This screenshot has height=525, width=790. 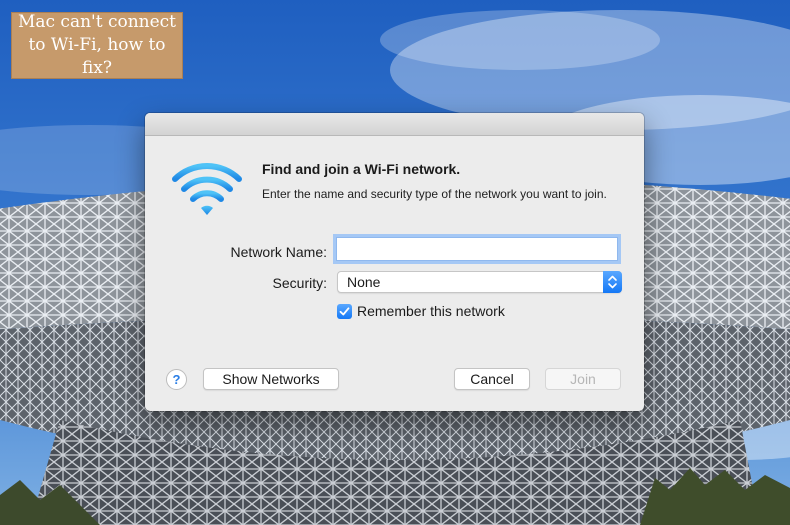 I want to click on show-networks-button: Show Networks, so click(x=271, y=379).